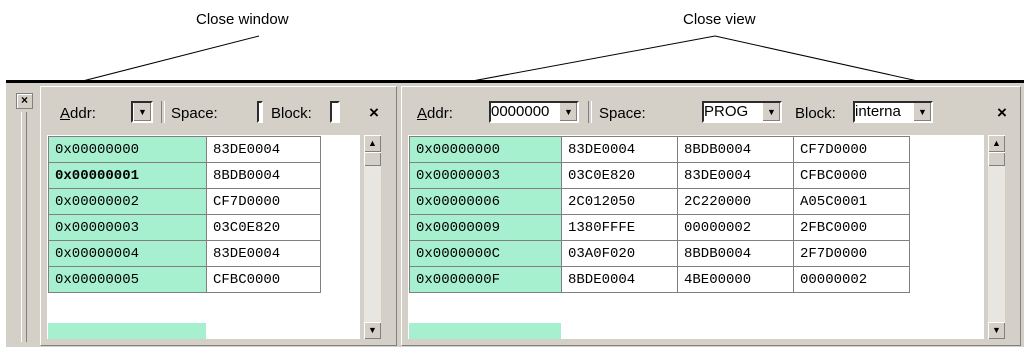 The height and width of the screenshot is (347, 1024). Describe the element at coordinates (534, 112) in the screenshot. I see `addr-dropdown: 0000000 ▼` at that location.